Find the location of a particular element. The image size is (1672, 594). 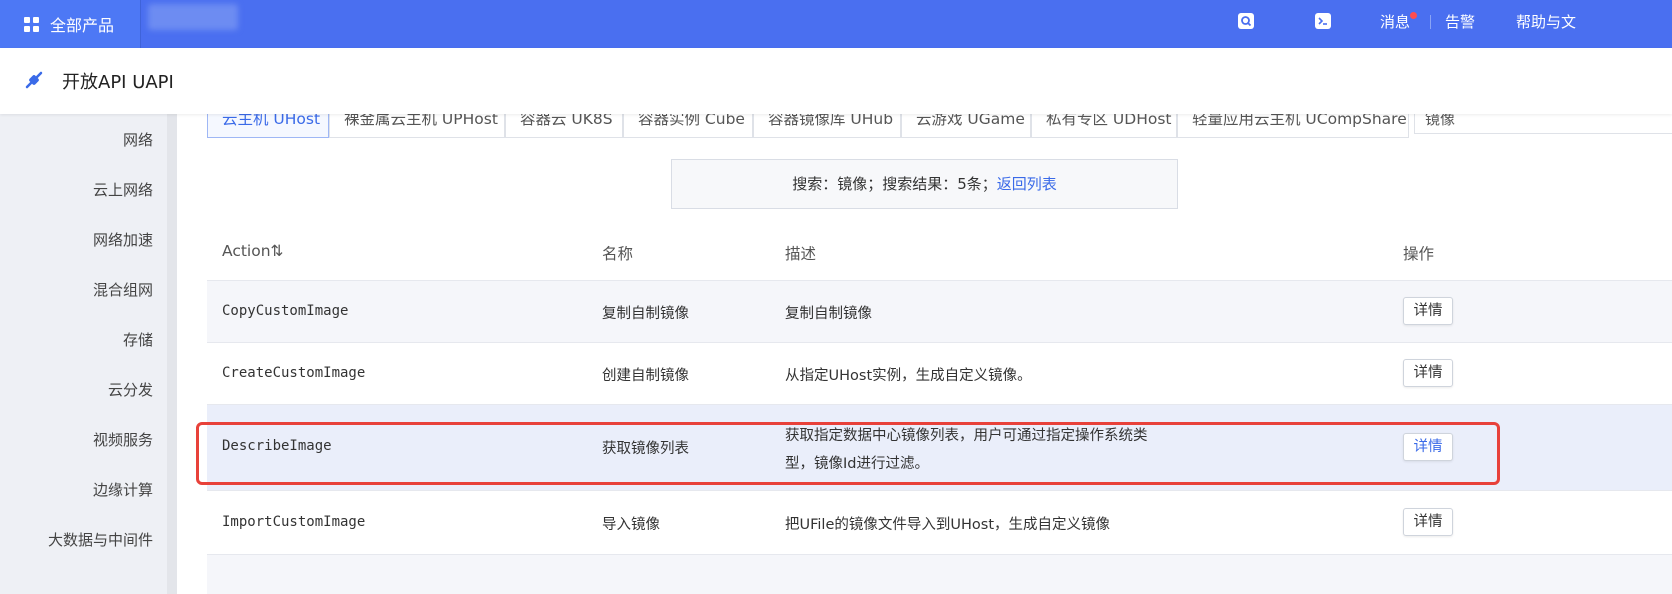

action-name: CreateCustomImage is located at coordinates (294, 373).